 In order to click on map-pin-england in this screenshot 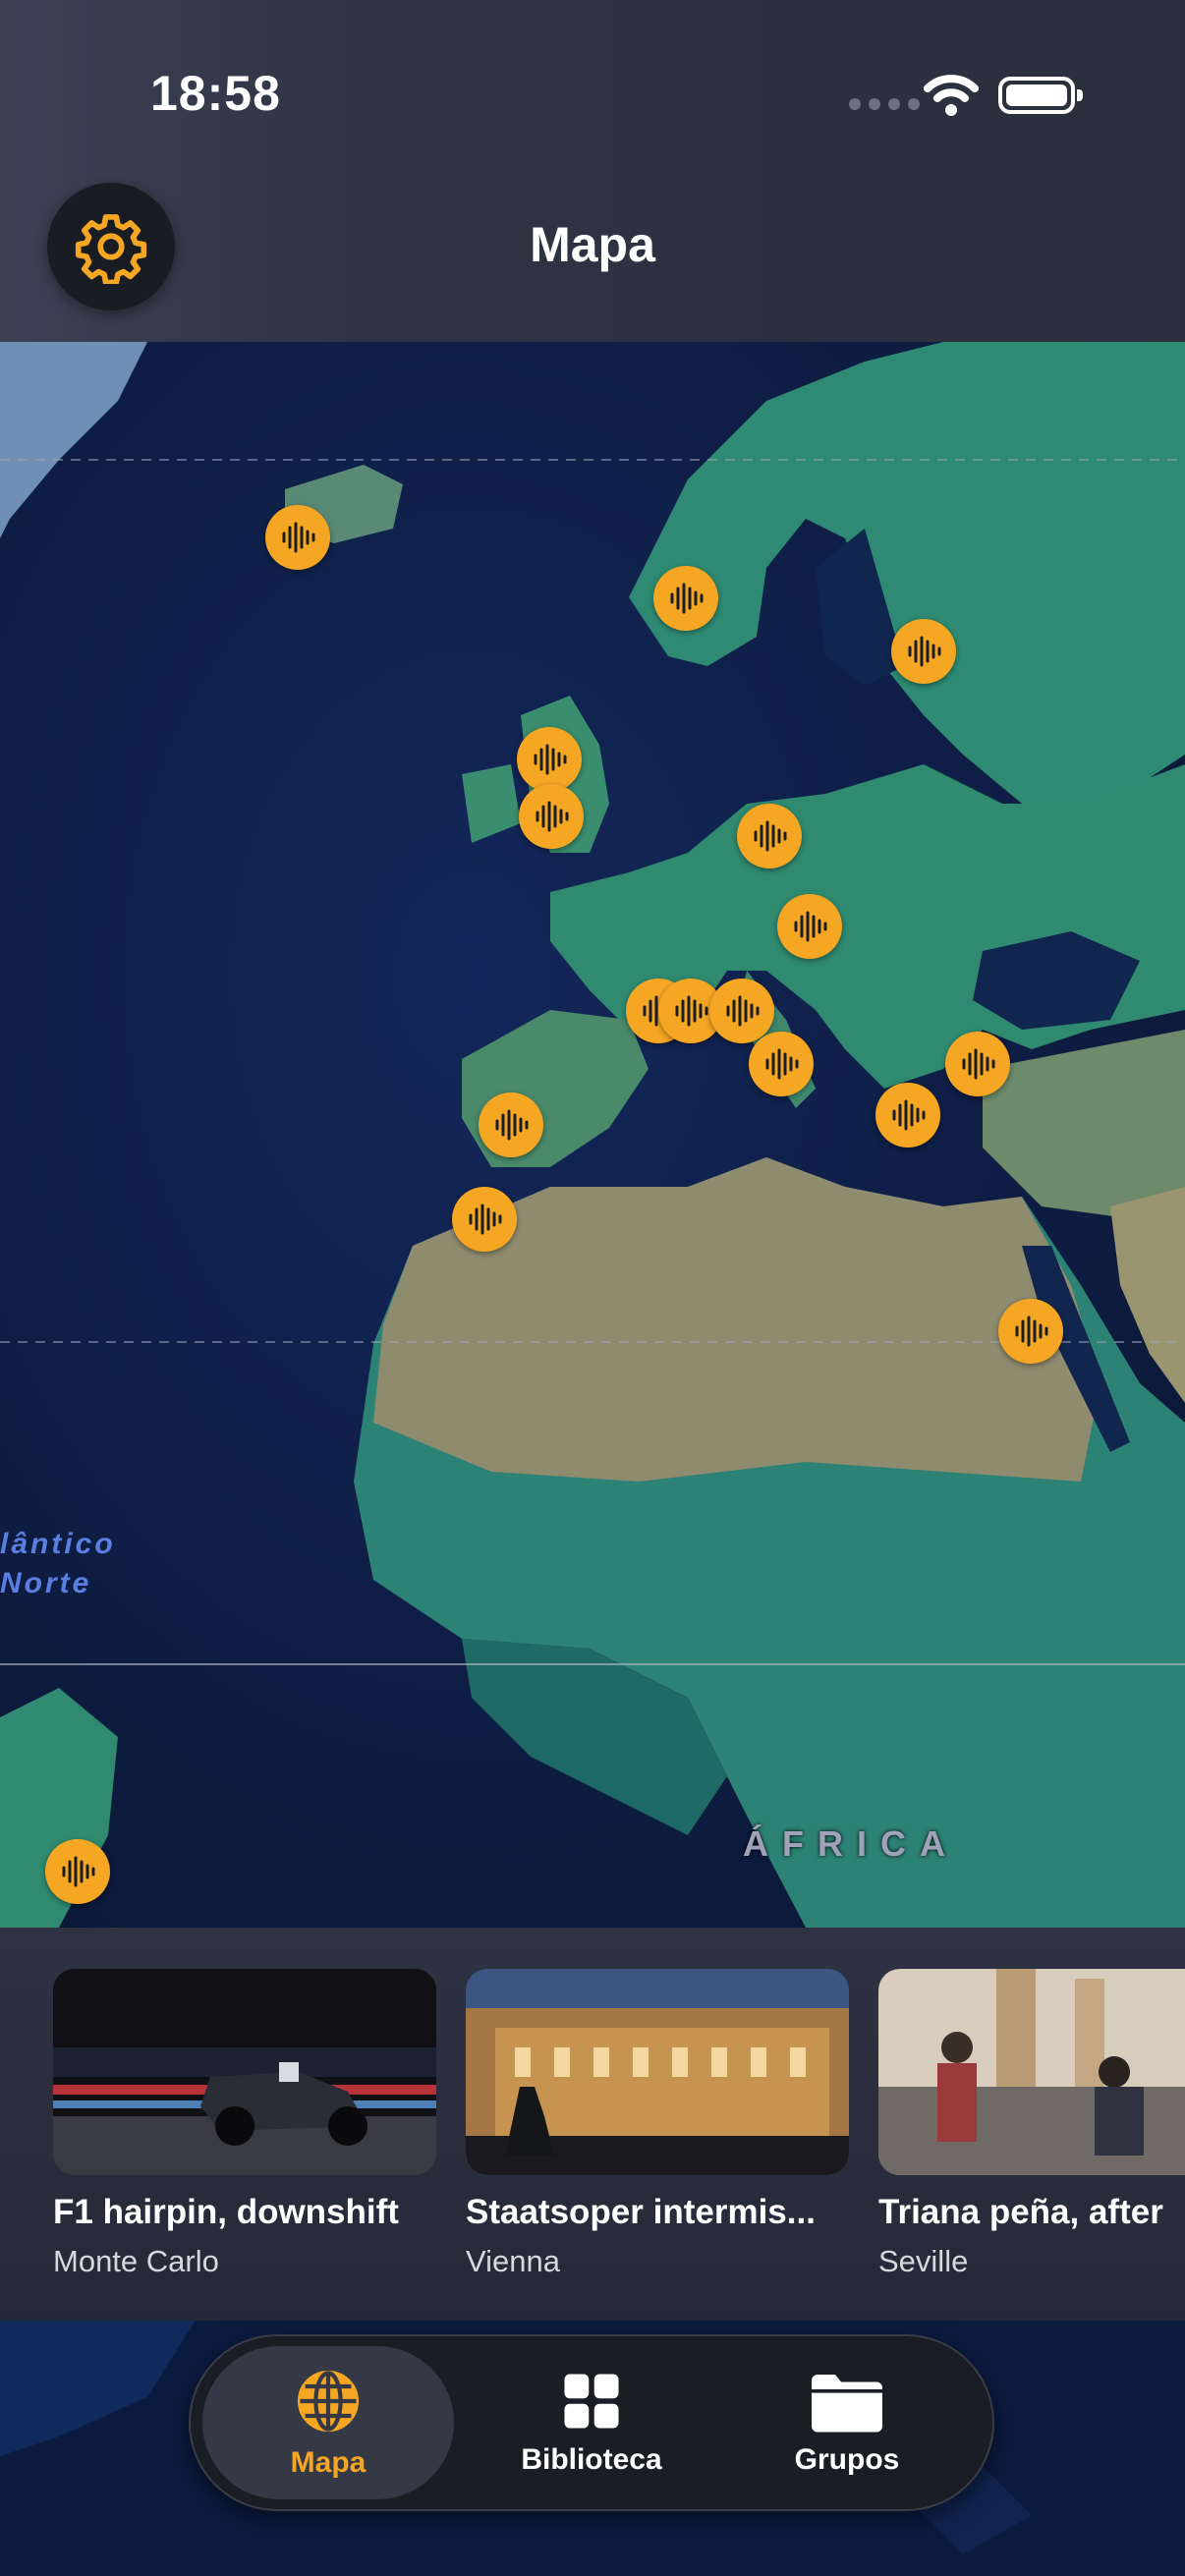, I will do `click(552, 816)`.